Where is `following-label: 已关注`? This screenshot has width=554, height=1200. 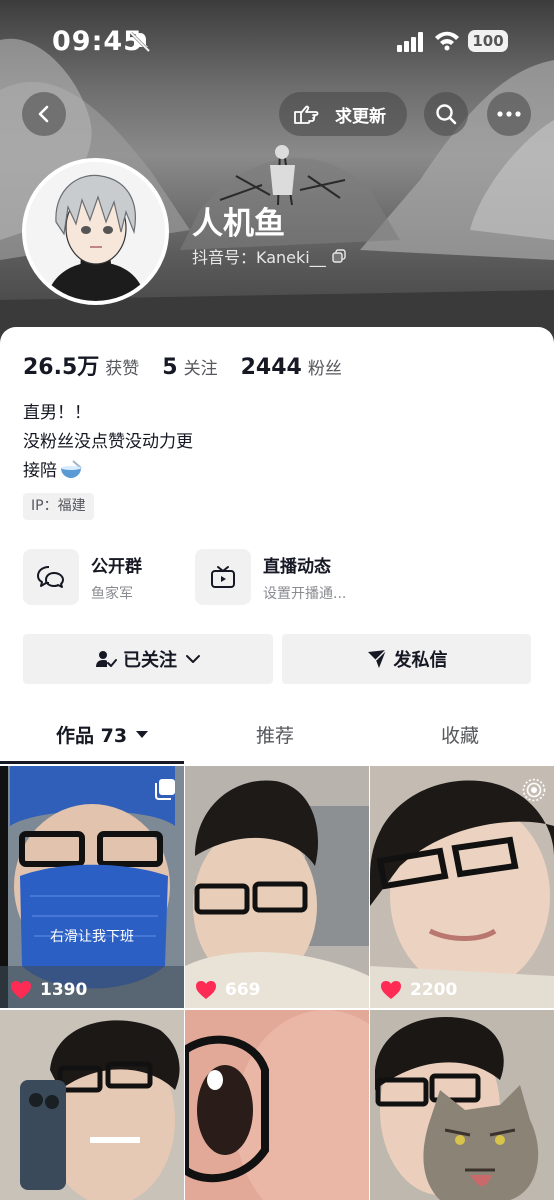
following-label: 已关注 is located at coordinates (150, 660).